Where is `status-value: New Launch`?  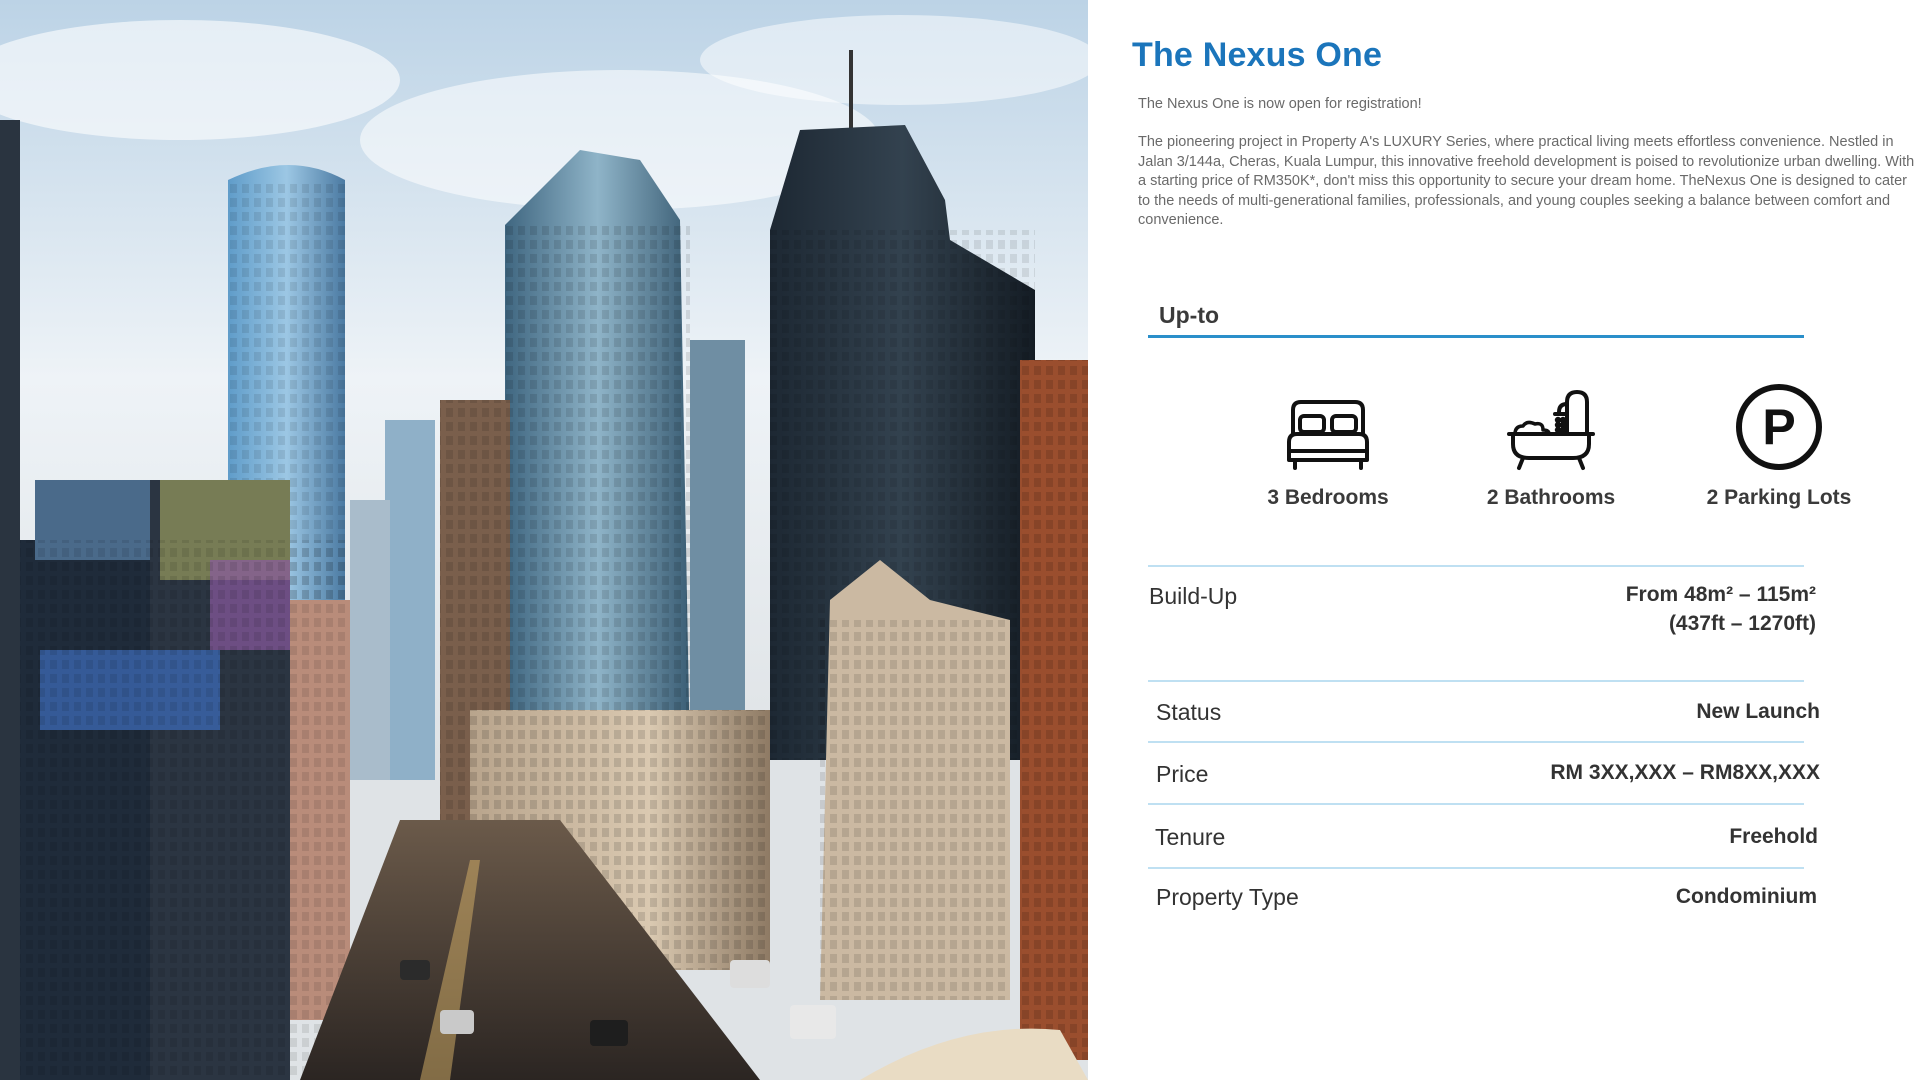
status-value: New Launch is located at coordinates (1758, 711).